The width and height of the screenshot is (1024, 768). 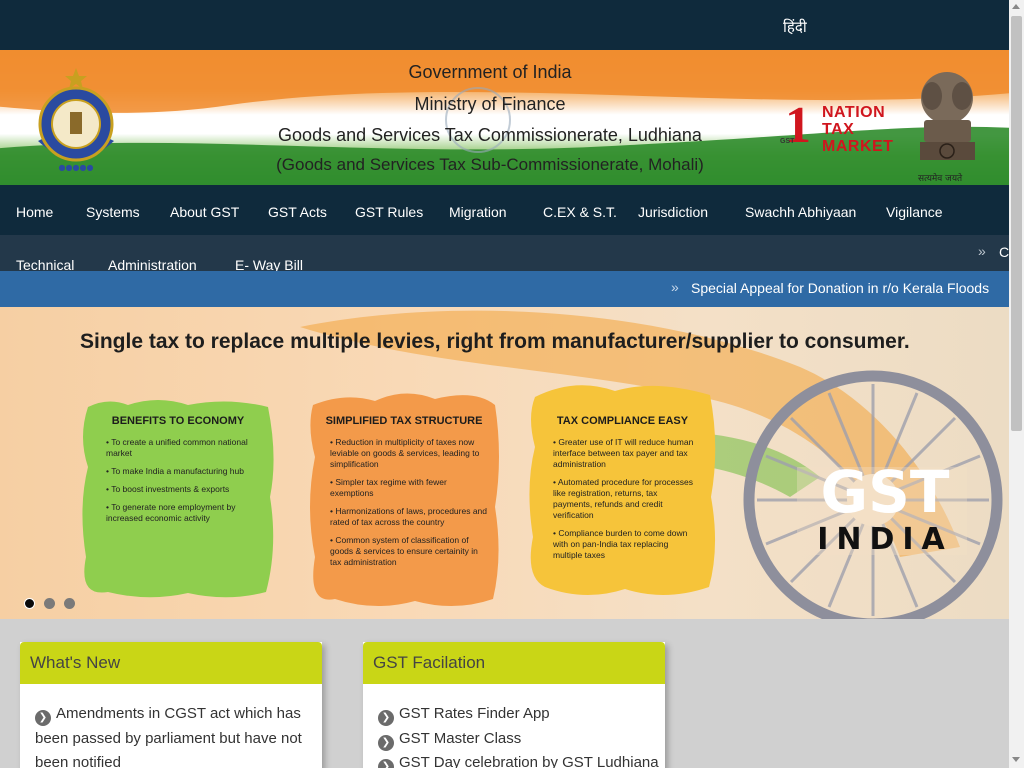 What do you see at coordinates (175, 471) in the screenshot?
I see `panel-point: • To make India a manufacturing hub` at bounding box center [175, 471].